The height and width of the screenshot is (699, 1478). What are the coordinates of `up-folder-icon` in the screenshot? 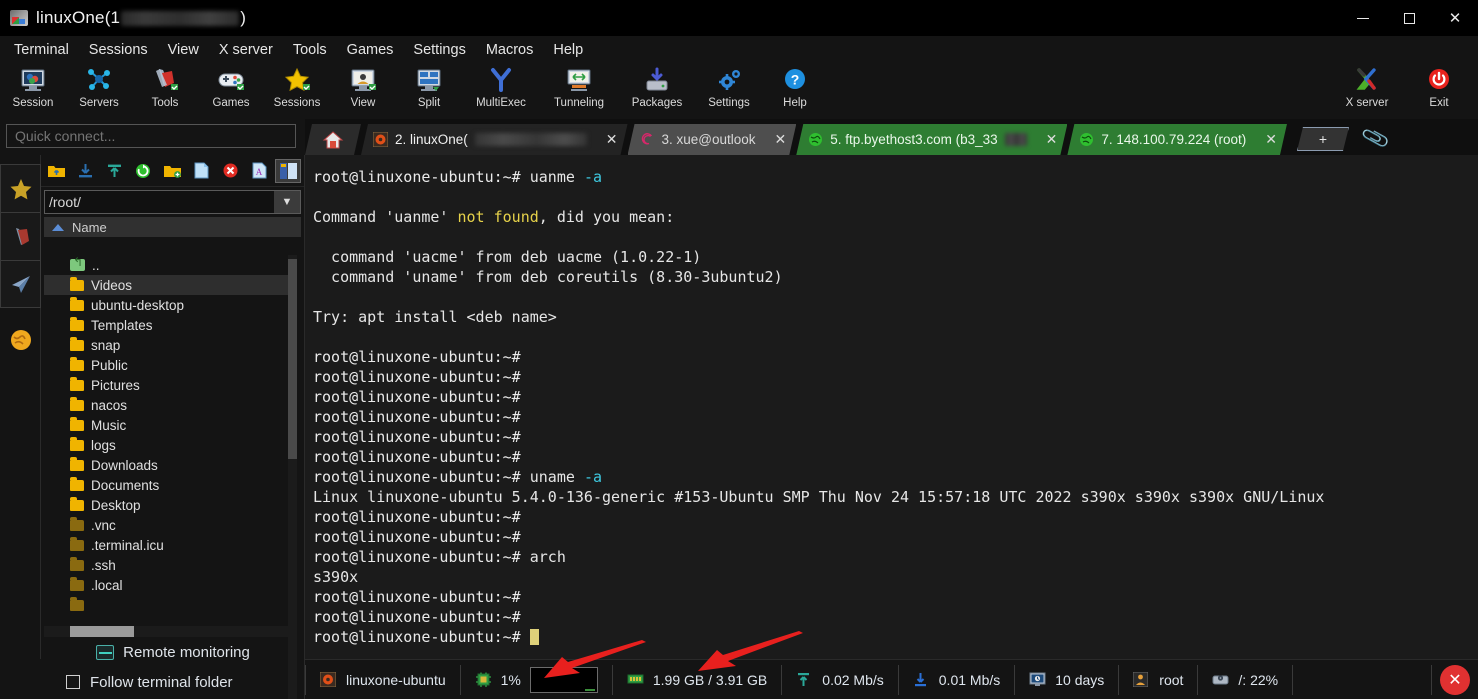 It's located at (56, 171).